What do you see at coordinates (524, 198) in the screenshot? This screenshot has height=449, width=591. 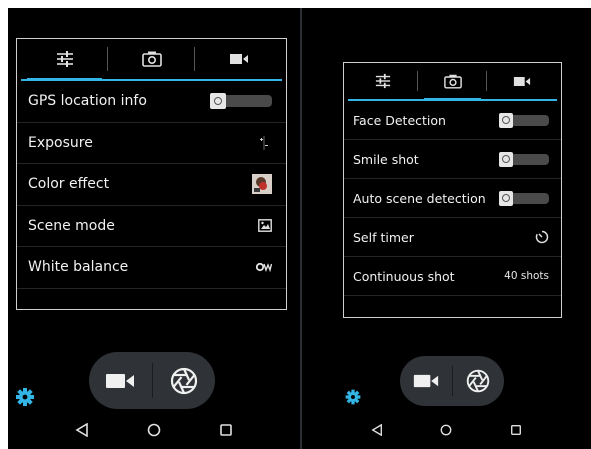 I see `auto-scene-toggle` at bounding box center [524, 198].